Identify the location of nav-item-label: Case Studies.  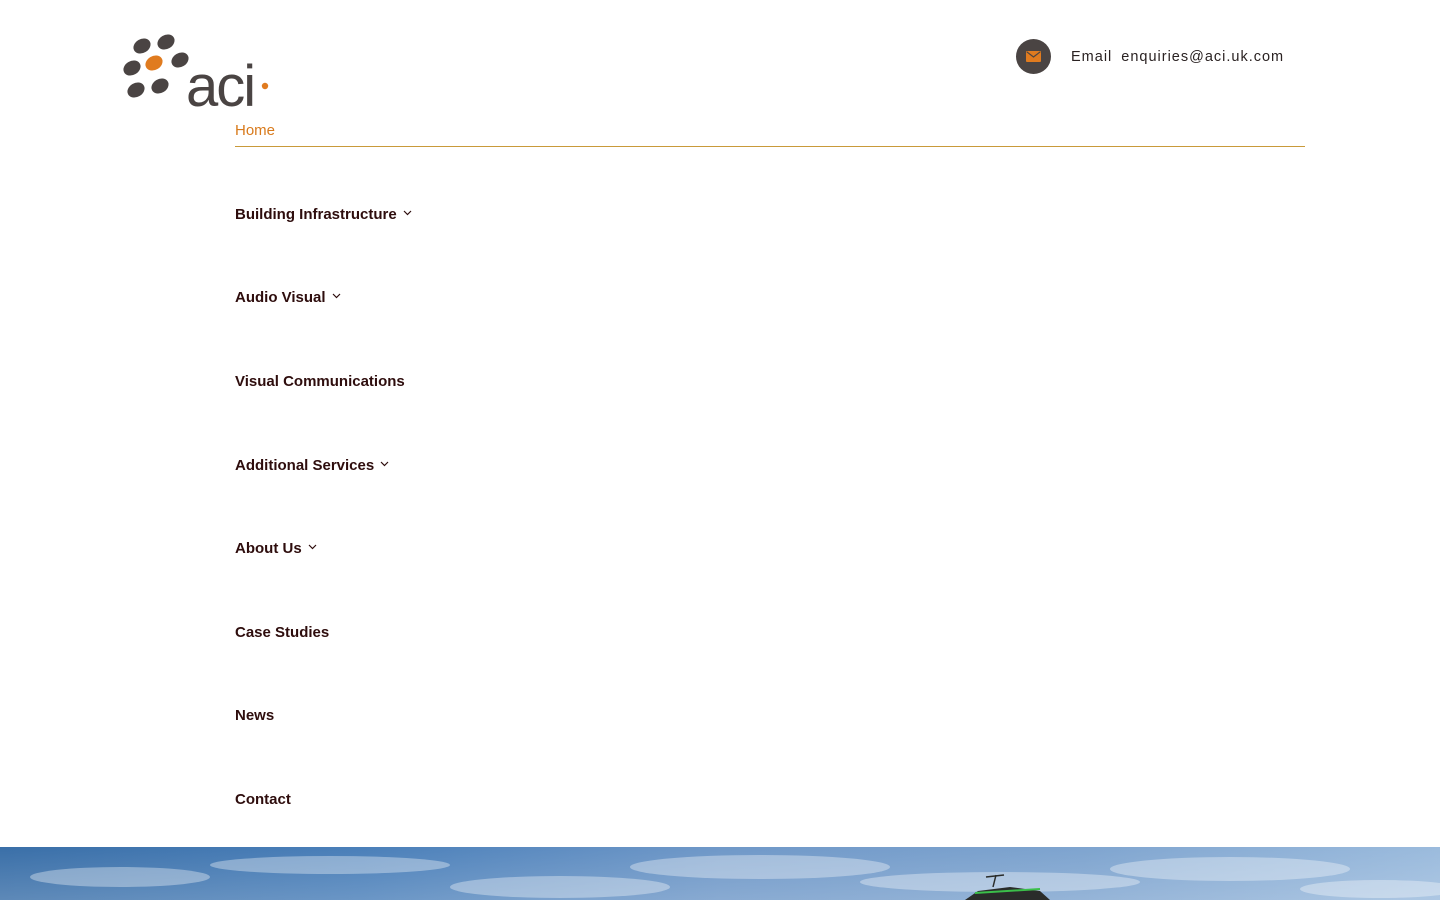
(282, 632).